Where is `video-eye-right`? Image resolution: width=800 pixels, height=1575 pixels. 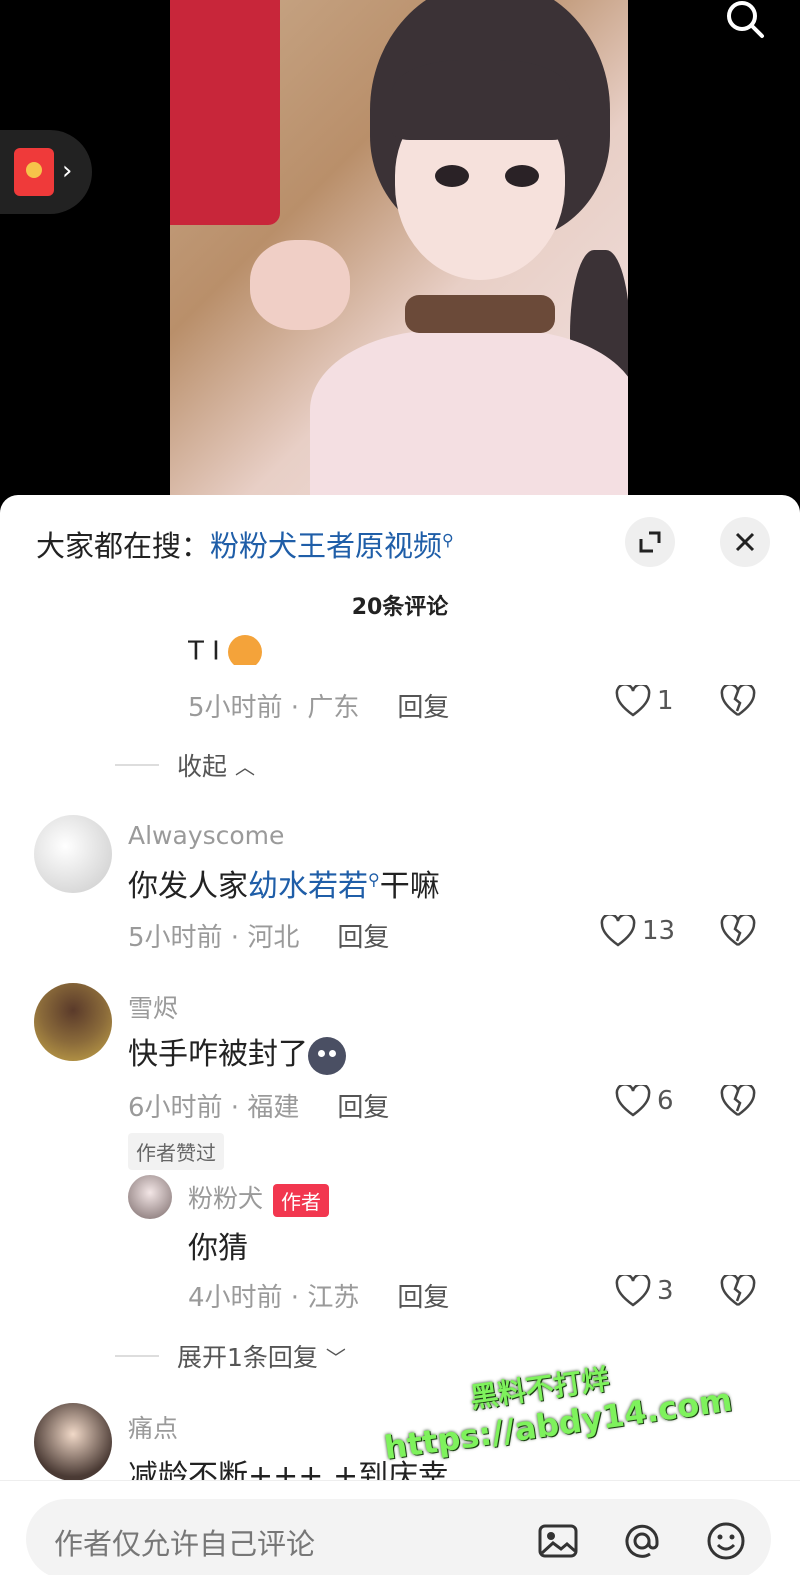
video-eye-right is located at coordinates (522, 176).